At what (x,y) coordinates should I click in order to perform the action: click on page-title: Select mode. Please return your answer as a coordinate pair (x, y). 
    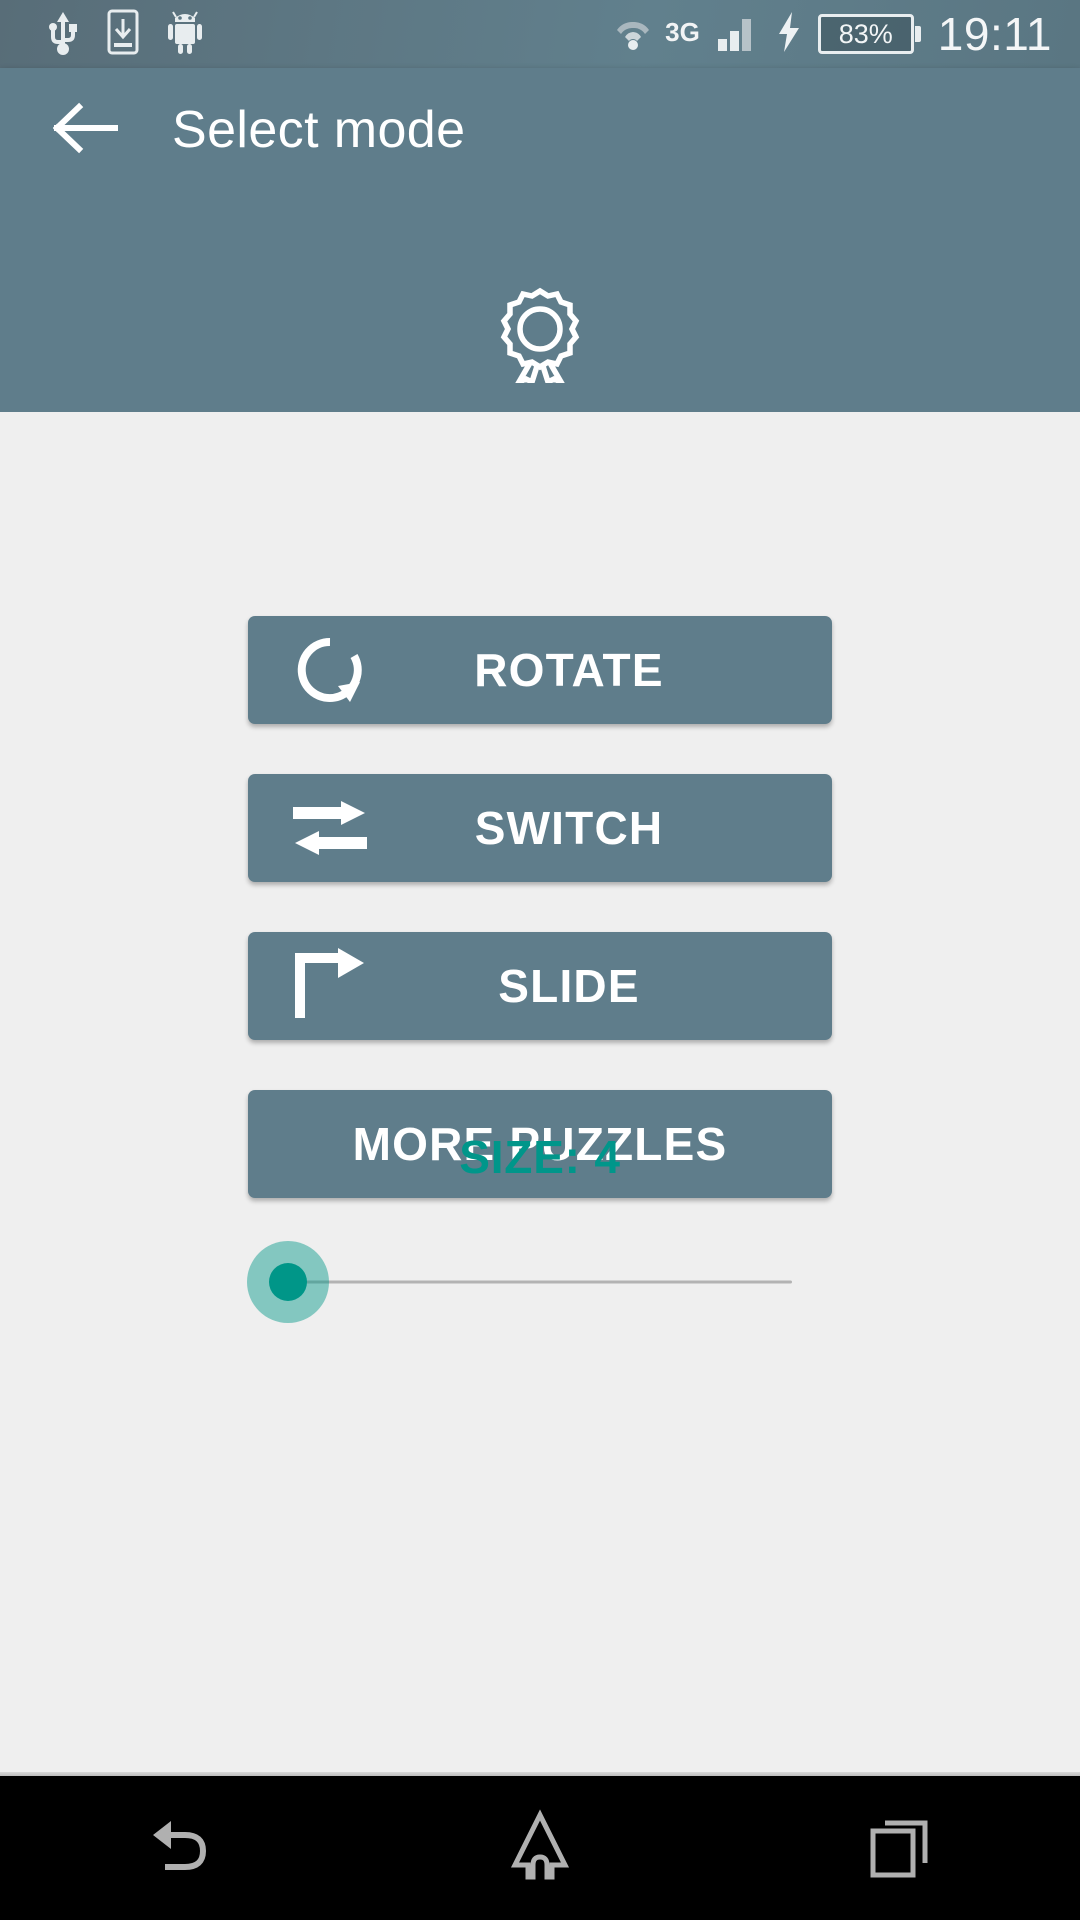
    Looking at the image, I should click on (319, 130).